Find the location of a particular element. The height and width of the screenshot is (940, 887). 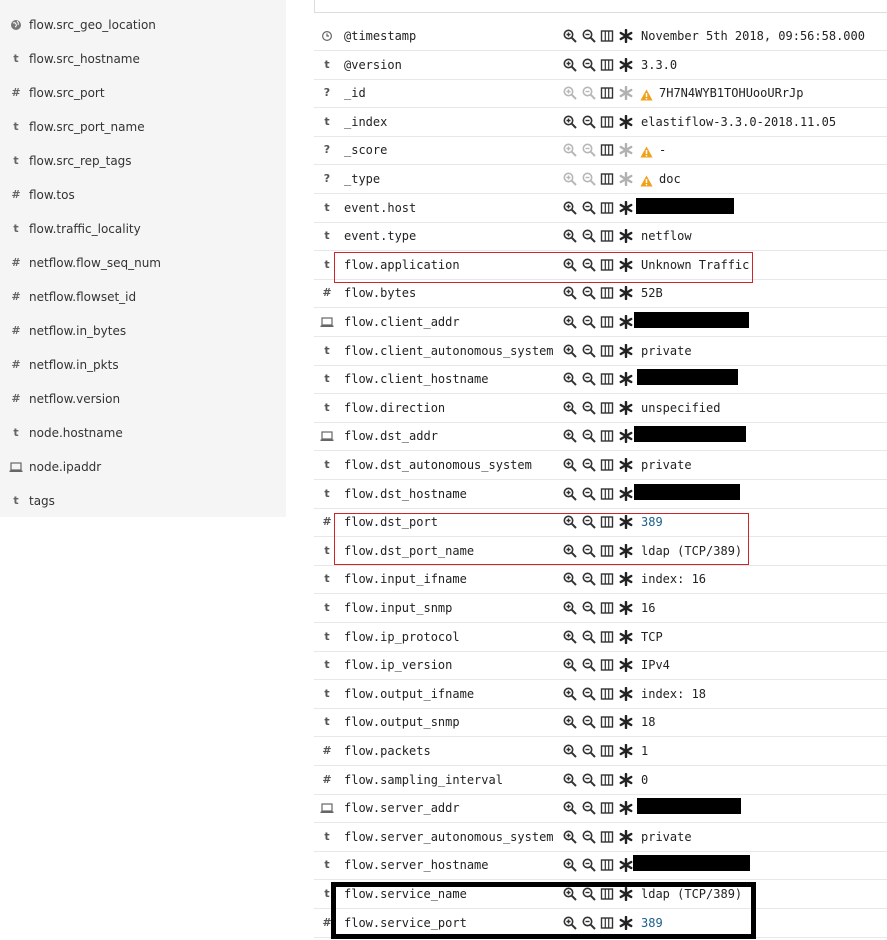

sidebar-field-item: t flow.src_rep_tags is located at coordinates (143, 161).